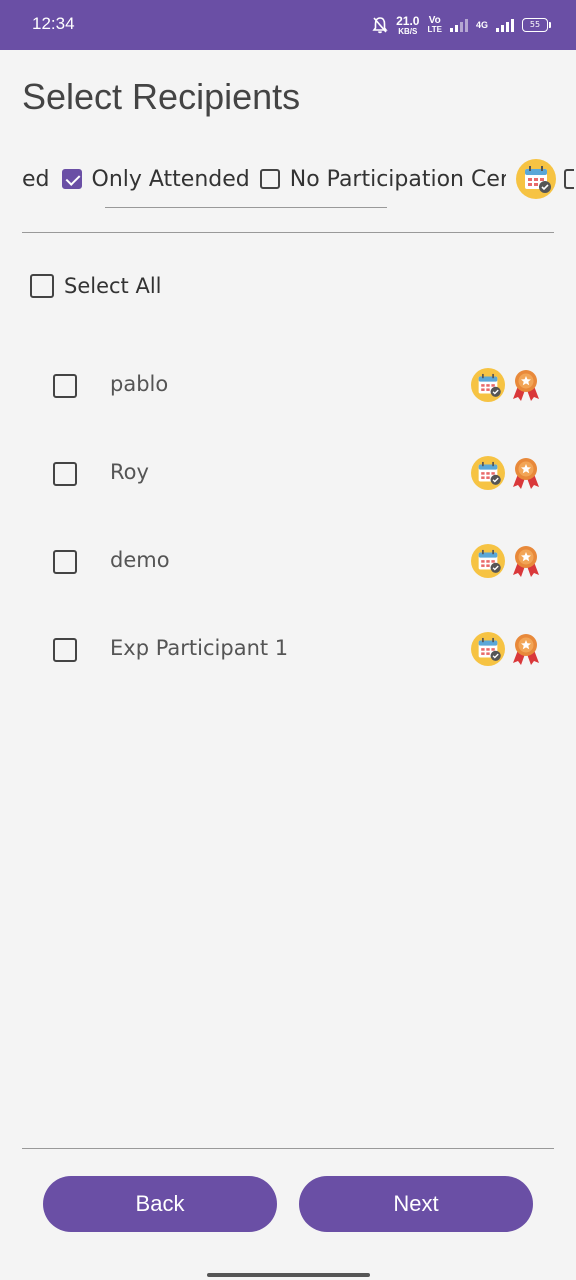 The height and width of the screenshot is (1280, 576). What do you see at coordinates (161, 96) in the screenshot?
I see `page-title: Select Recipients` at bounding box center [161, 96].